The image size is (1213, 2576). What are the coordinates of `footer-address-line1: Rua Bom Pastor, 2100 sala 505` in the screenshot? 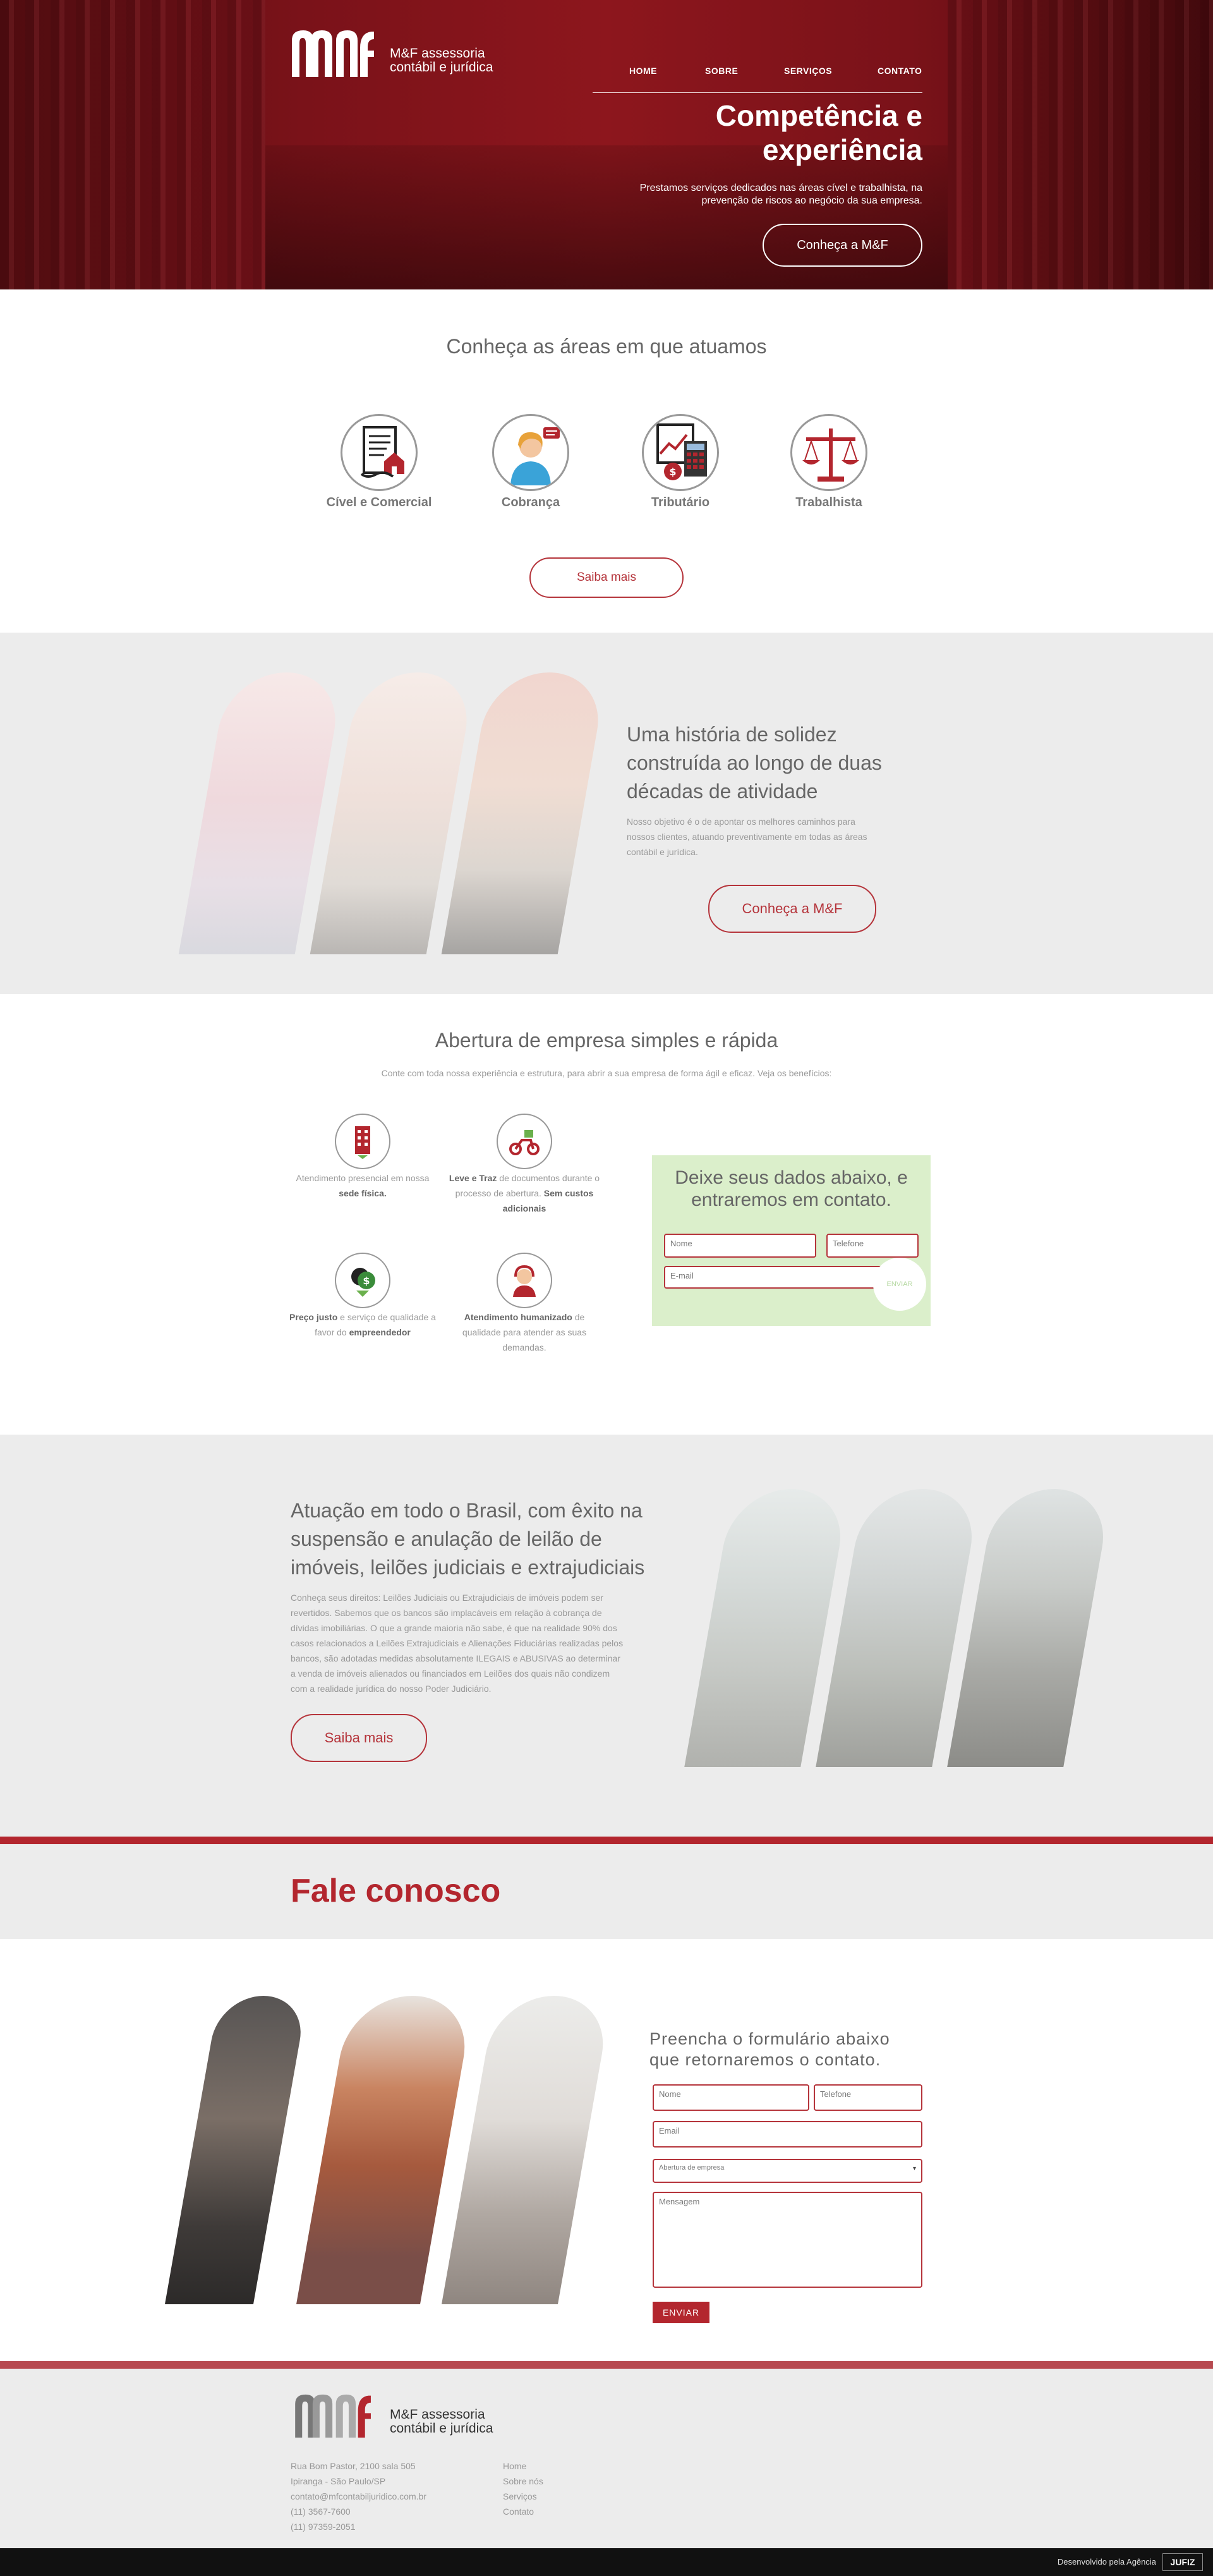 It's located at (353, 2466).